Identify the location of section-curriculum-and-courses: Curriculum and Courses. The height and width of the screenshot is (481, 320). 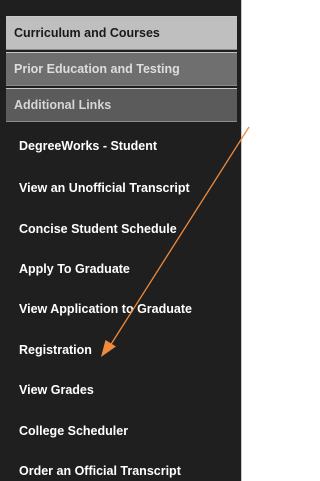
(121, 33).